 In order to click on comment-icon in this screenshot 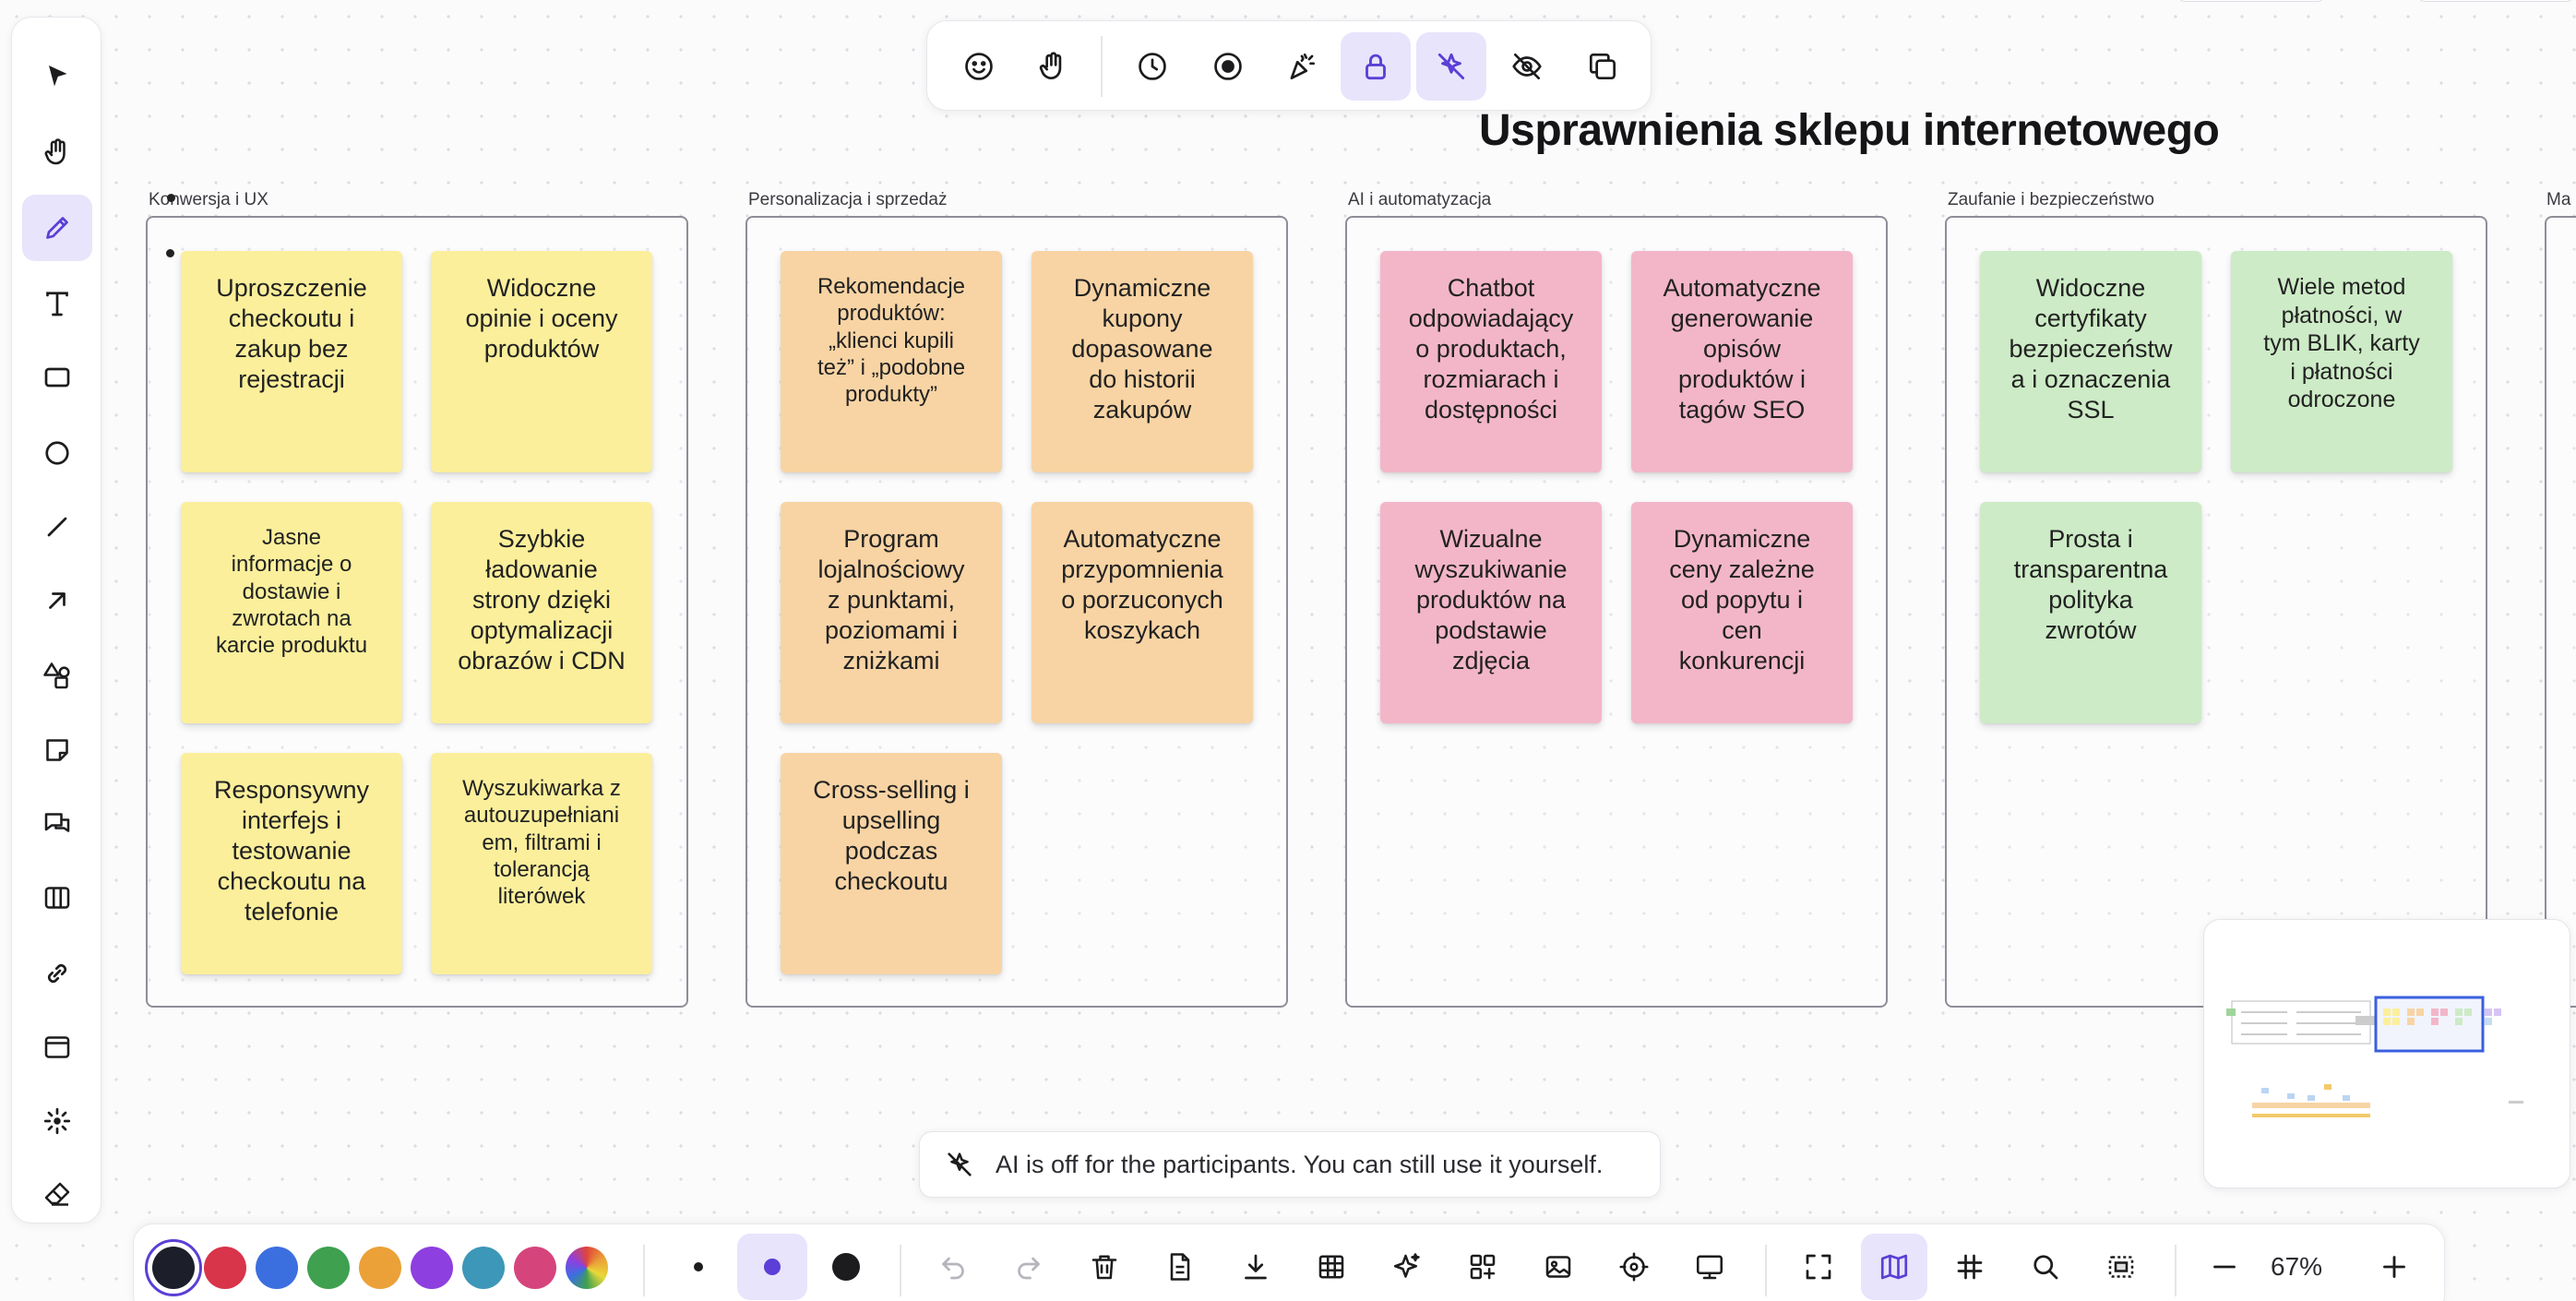, I will do `click(57, 824)`.